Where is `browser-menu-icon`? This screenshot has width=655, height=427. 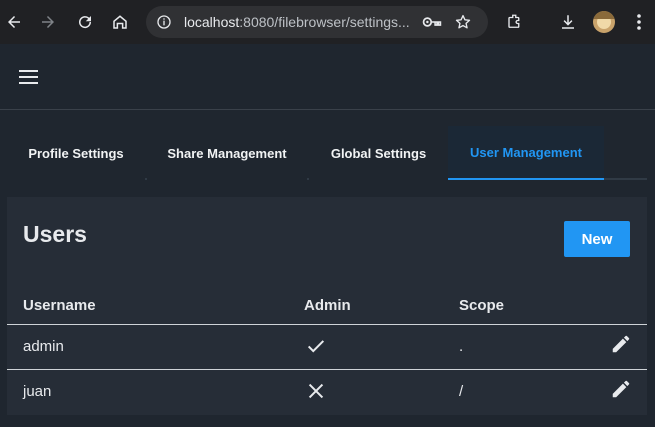
browser-menu-icon is located at coordinates (639, 22).